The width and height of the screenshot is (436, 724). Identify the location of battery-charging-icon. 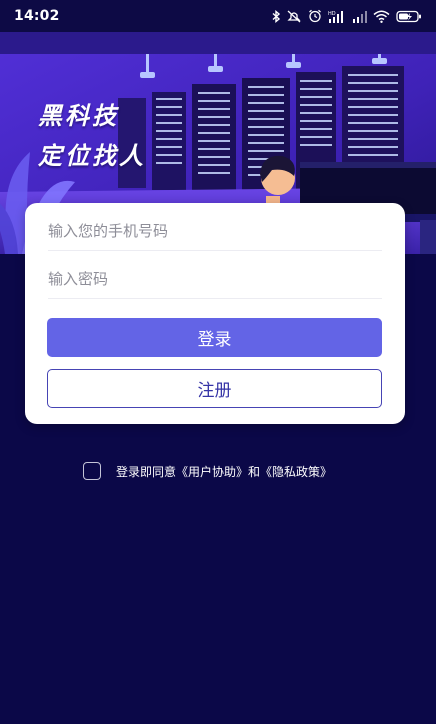
(409, 16).